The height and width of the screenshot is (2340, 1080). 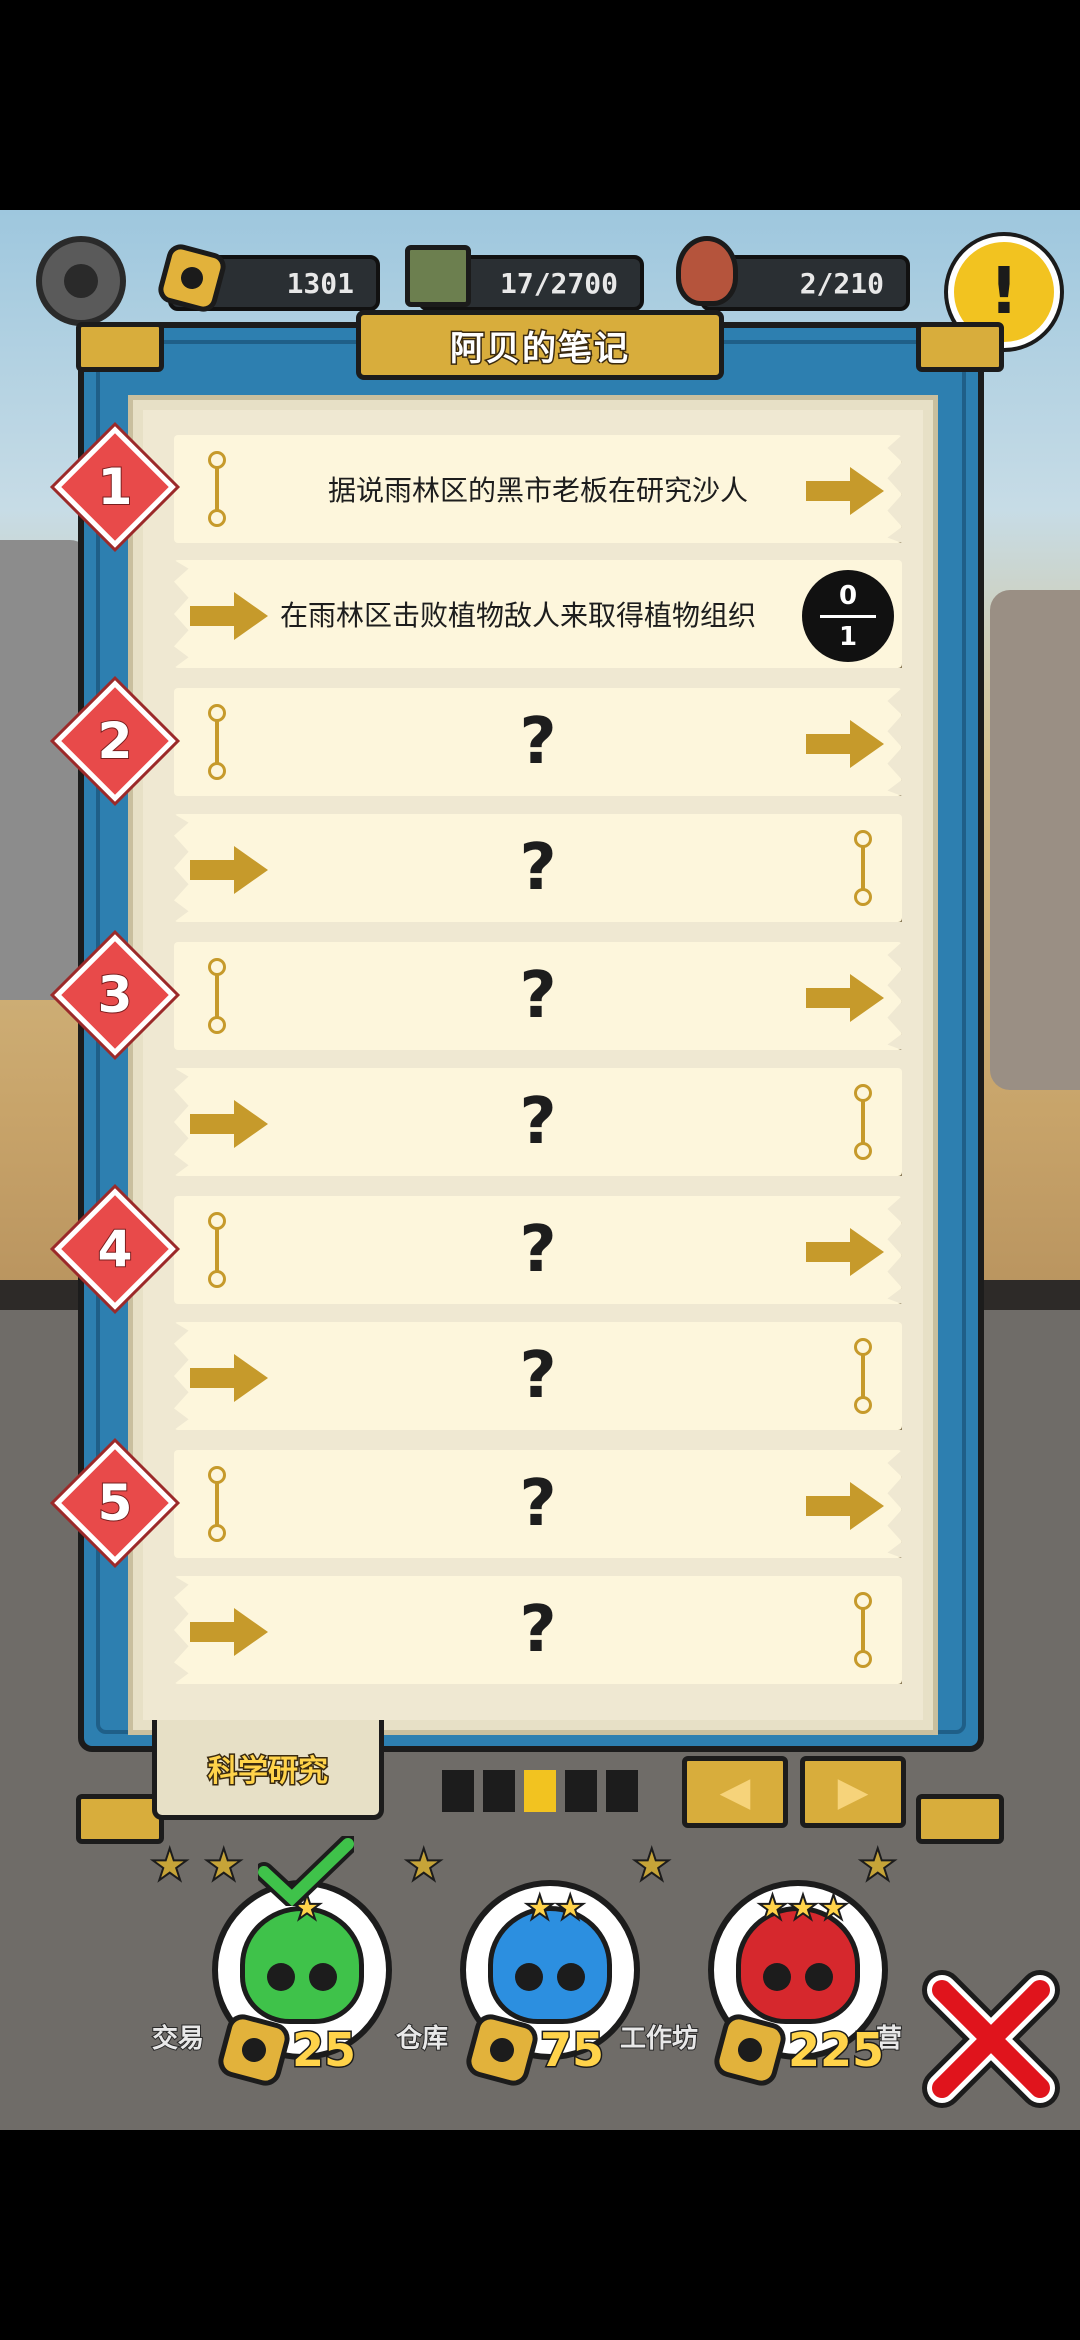 I want to click on chapter-badge-5: 5, so click(x=115, y=1503).